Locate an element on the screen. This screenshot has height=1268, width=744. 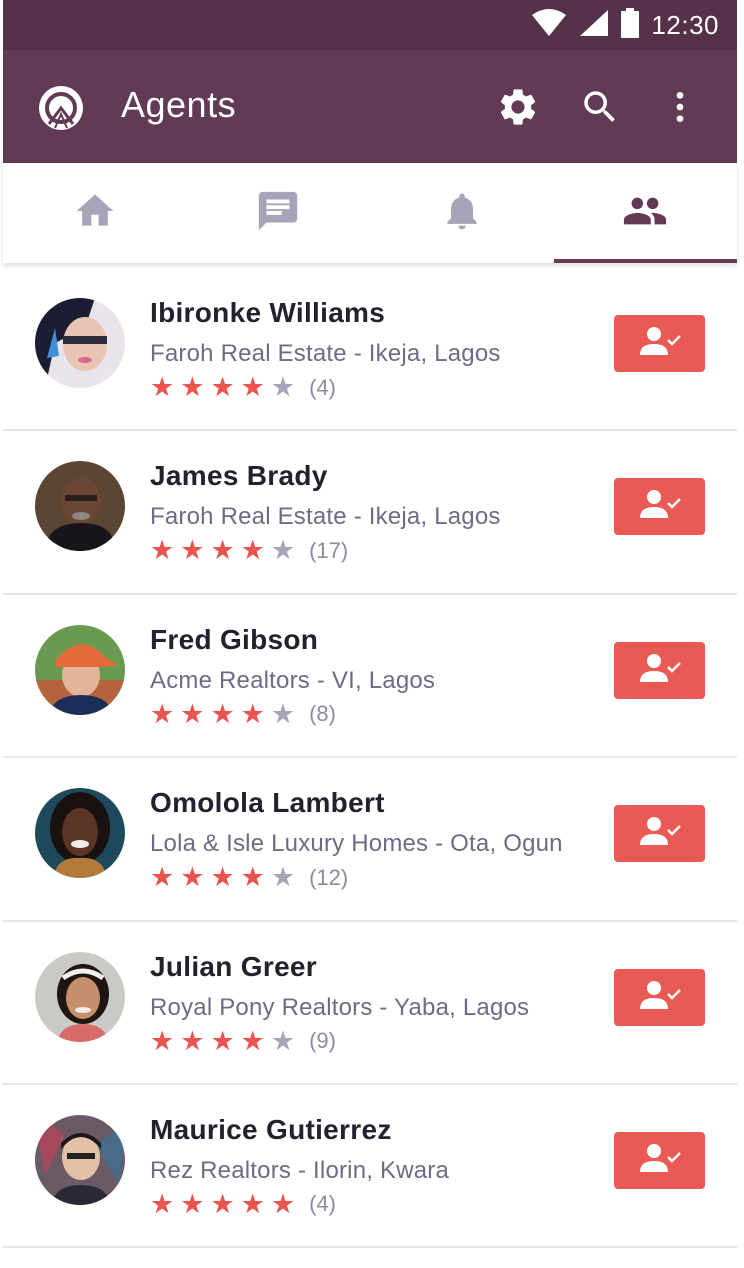
tab-messages is located at coordinates (279, 213).